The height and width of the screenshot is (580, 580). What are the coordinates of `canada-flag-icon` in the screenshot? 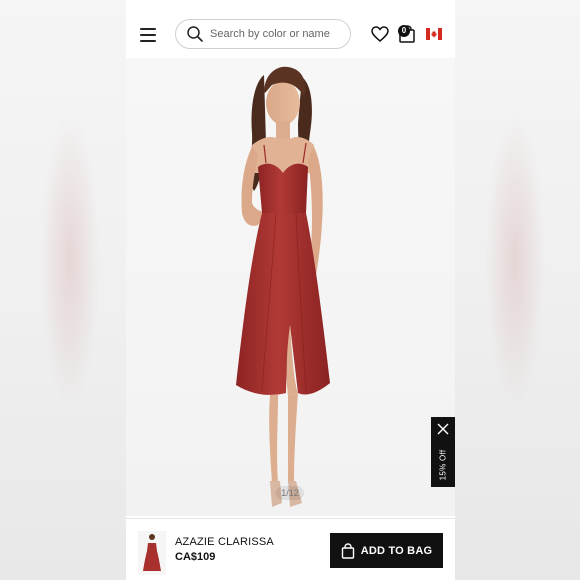 It's located at (434, 34).